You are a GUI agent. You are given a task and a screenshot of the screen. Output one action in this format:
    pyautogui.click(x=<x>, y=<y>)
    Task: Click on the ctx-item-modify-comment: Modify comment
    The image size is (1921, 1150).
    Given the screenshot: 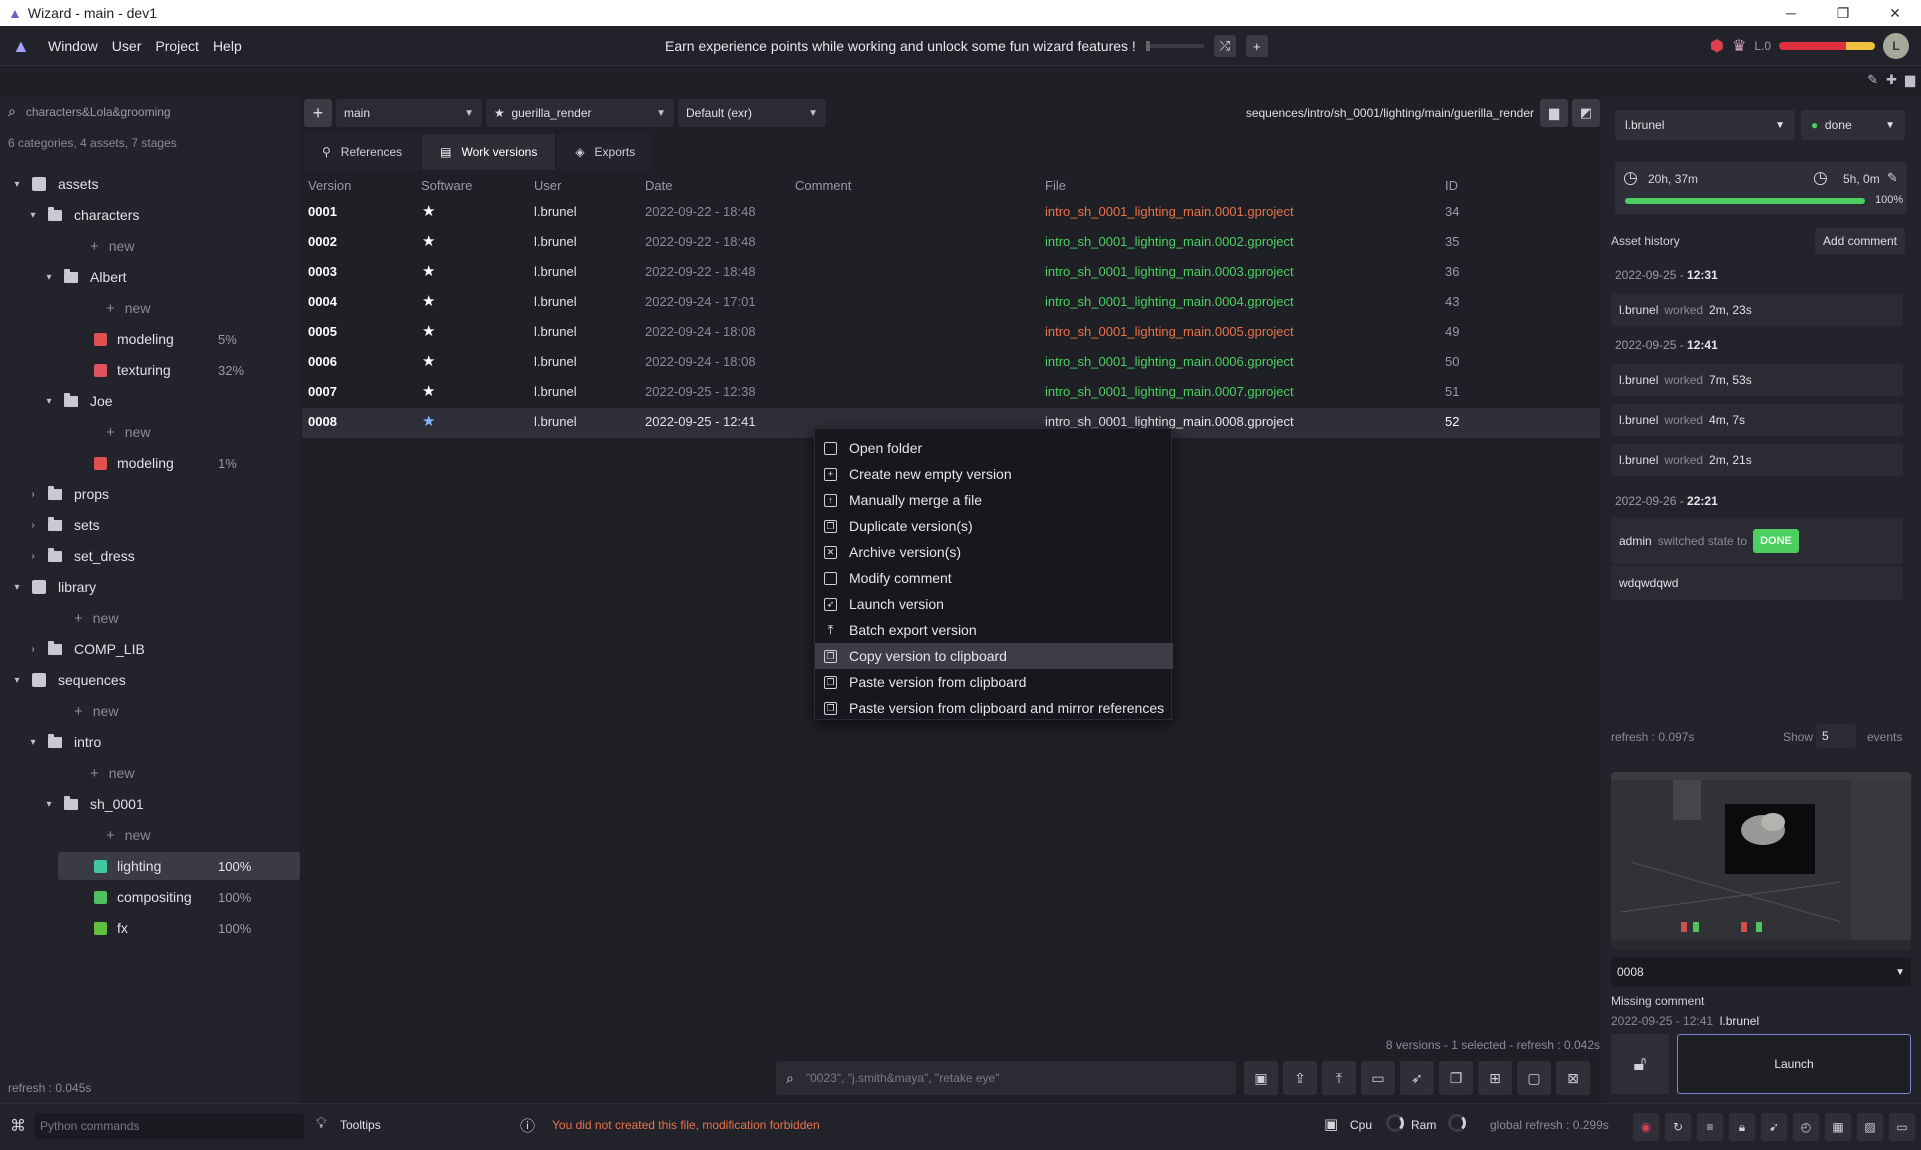 What is the action you would take?
    pyautogui.click(x=994, y=578)
    